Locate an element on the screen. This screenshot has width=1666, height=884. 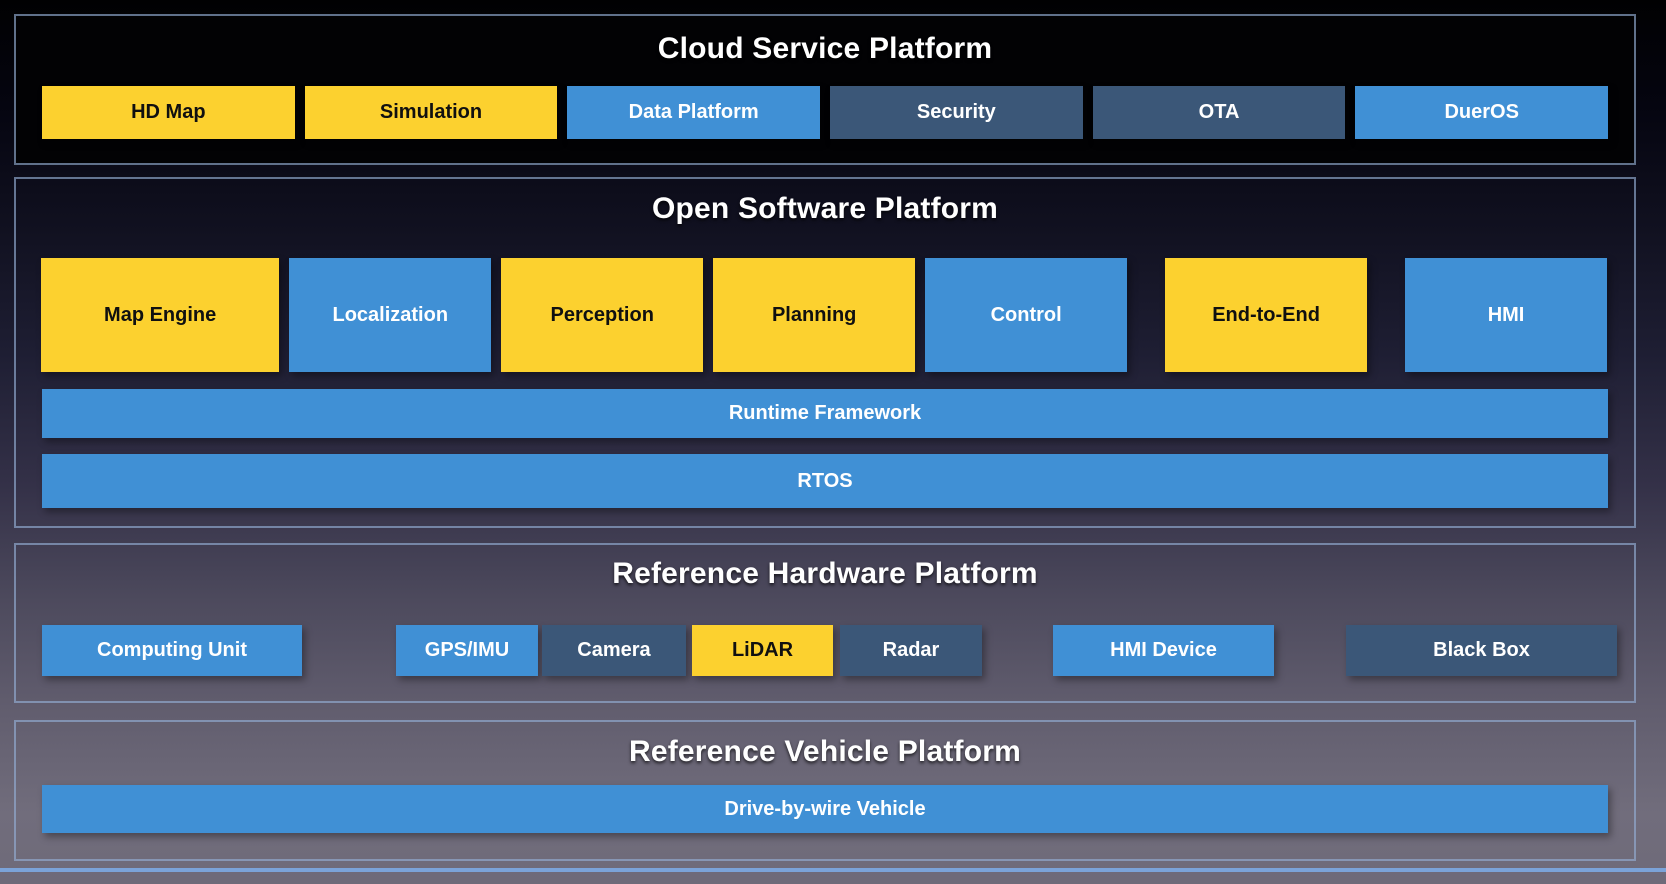
block-black-box: Black Box is located at coordinates (1481, 650).